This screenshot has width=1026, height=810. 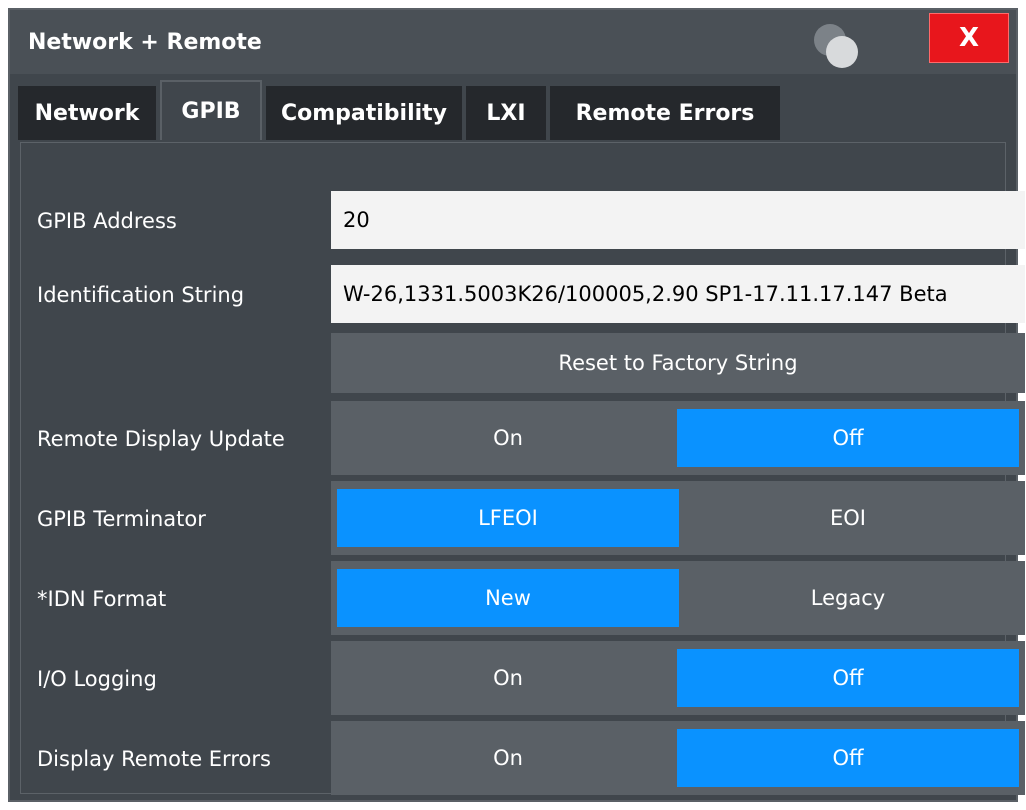 I want to click on tab-compatibility: Compatibility, so click(x=364, y=113).